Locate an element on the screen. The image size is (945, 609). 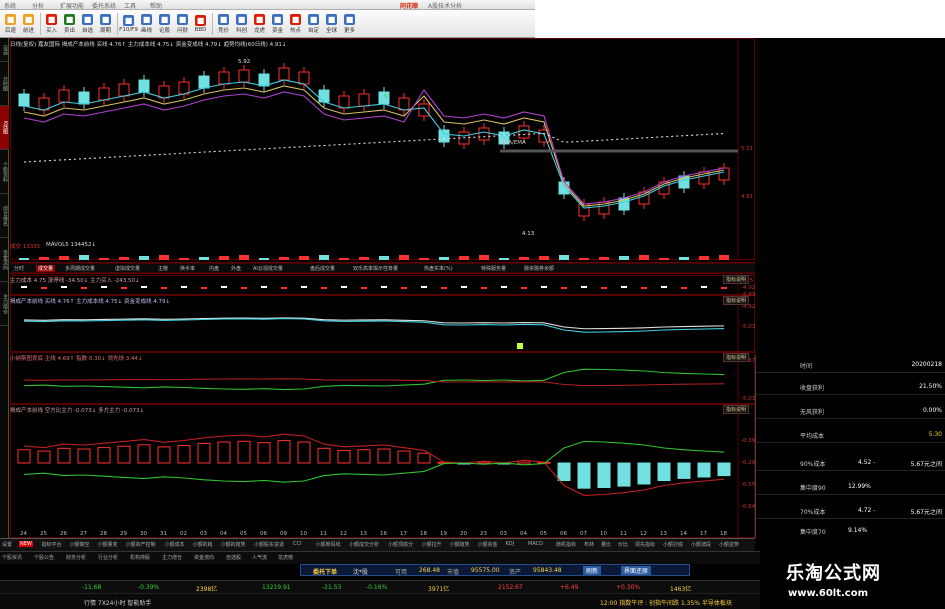
restore-layout-button: 界面还原 is located at coordinates (636, 570).